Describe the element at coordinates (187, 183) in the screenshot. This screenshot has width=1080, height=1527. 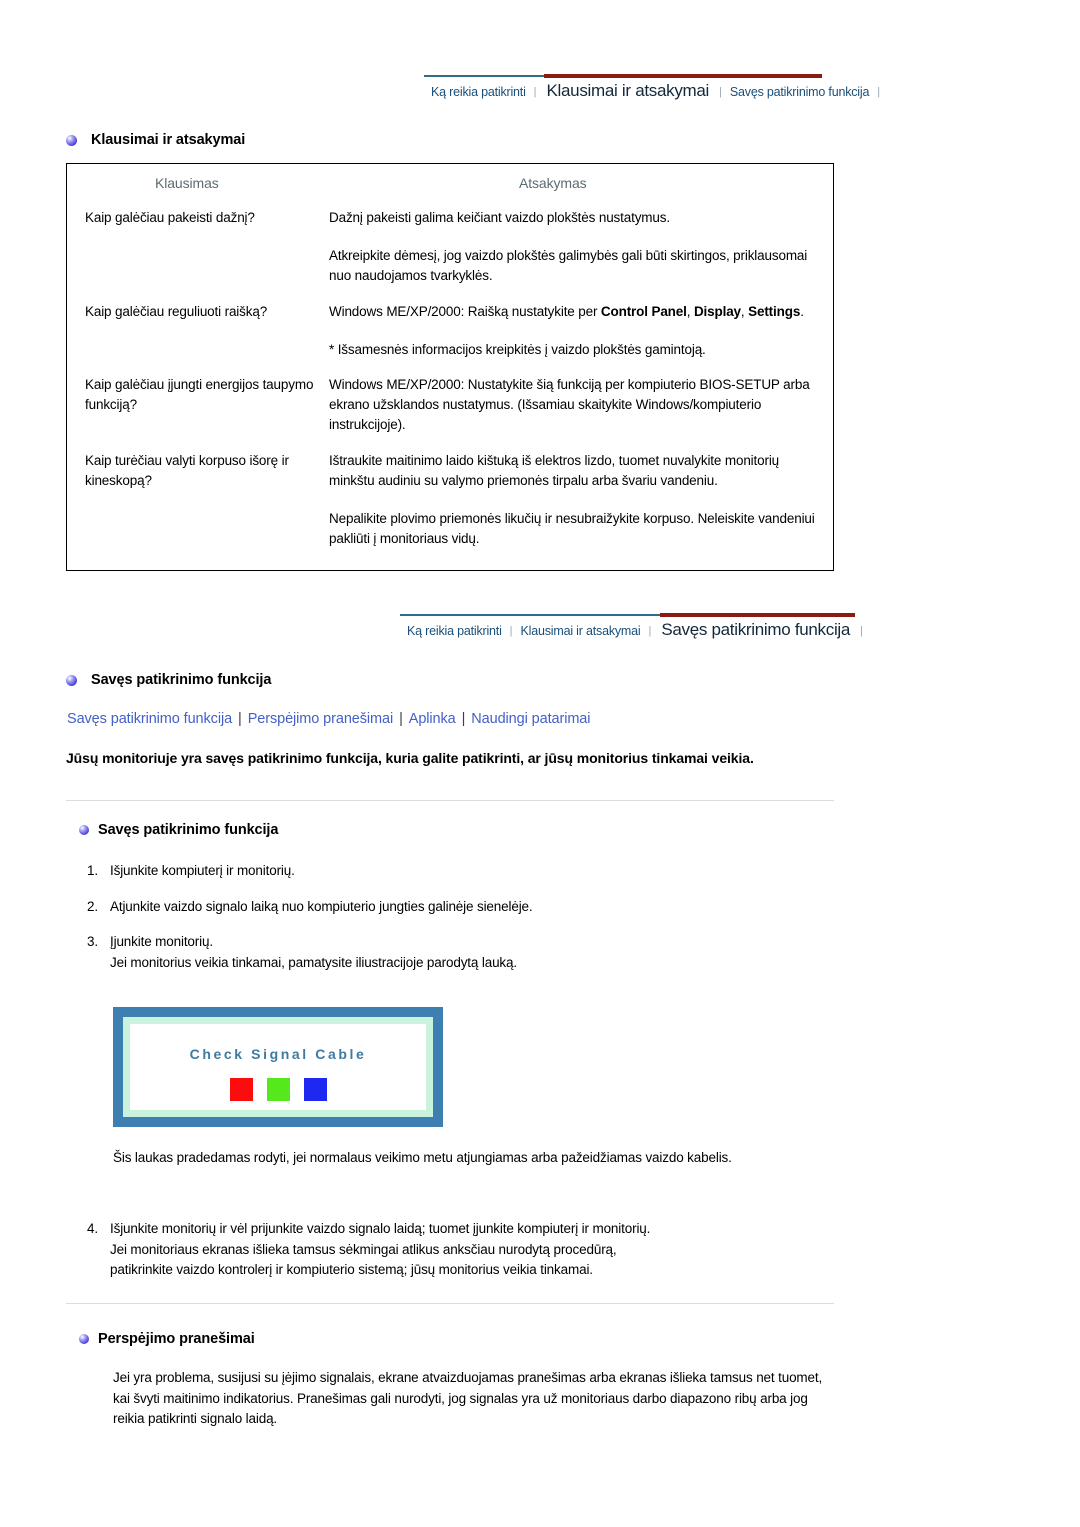
I see `faq-column-header-question: Klausimas` at that location.